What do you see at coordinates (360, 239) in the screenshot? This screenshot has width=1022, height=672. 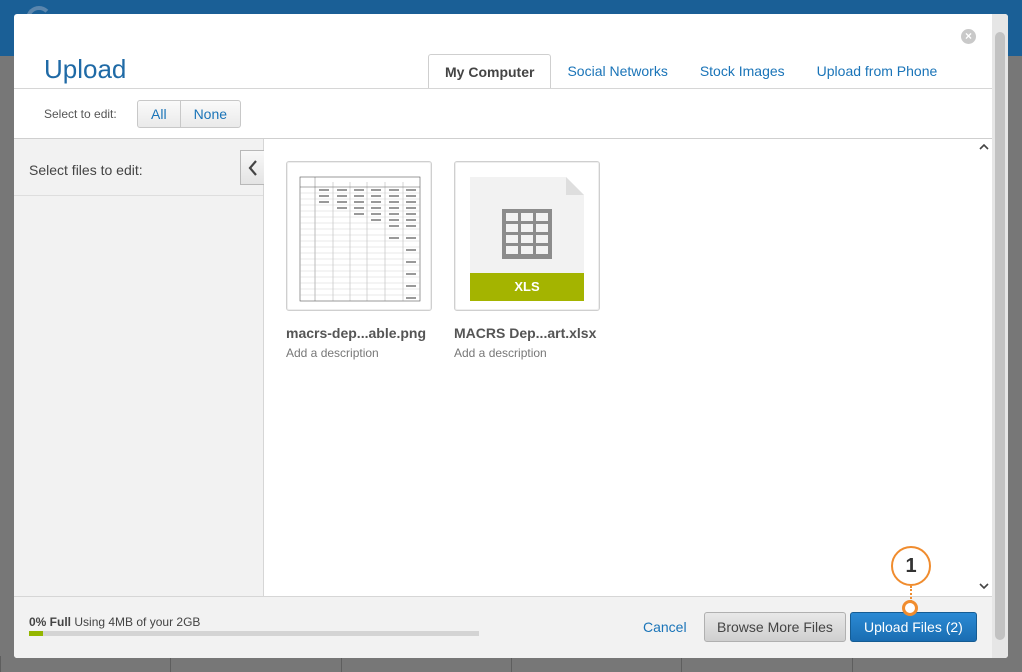 I see `table-image-thumbnail` at bounding box center [360, 239].